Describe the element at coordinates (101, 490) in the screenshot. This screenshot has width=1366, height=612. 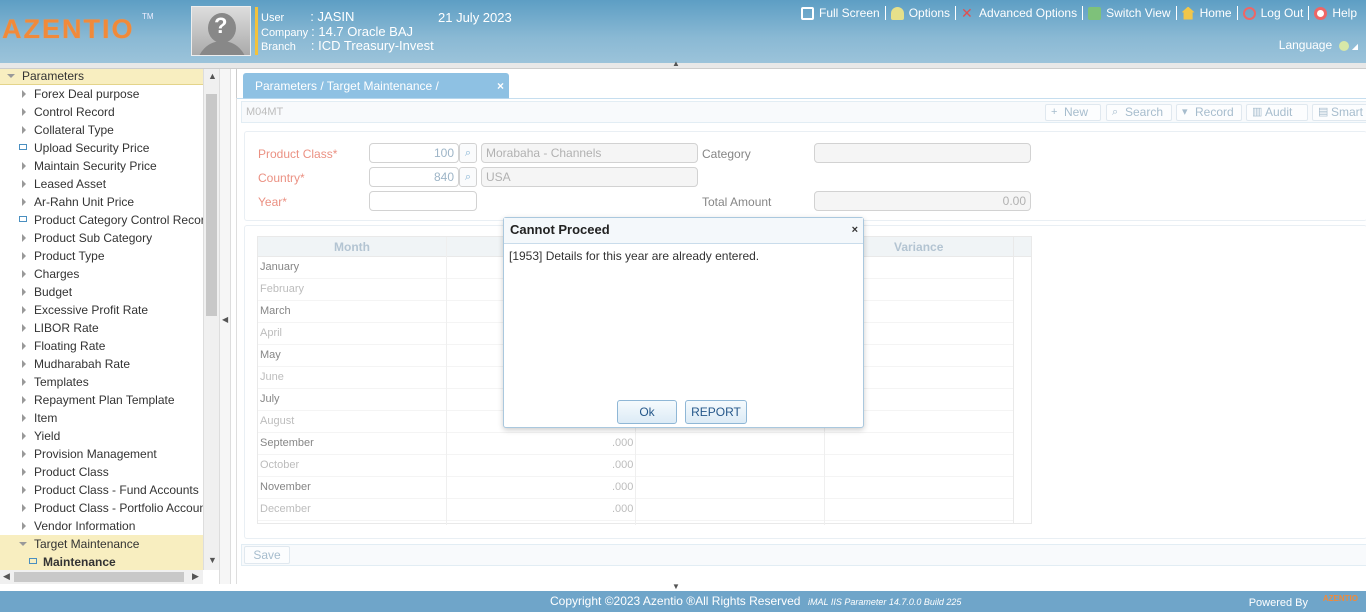
I see `sidebar-item: Product Class - Fund Accounts` at that location.